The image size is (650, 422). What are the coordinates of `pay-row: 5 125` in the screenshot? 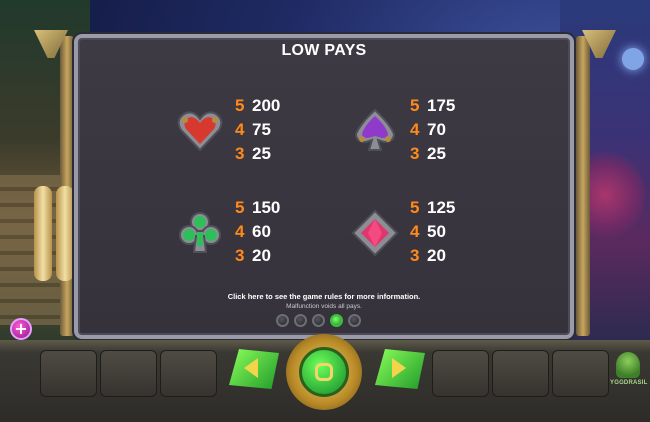 It's located at (433, 207).